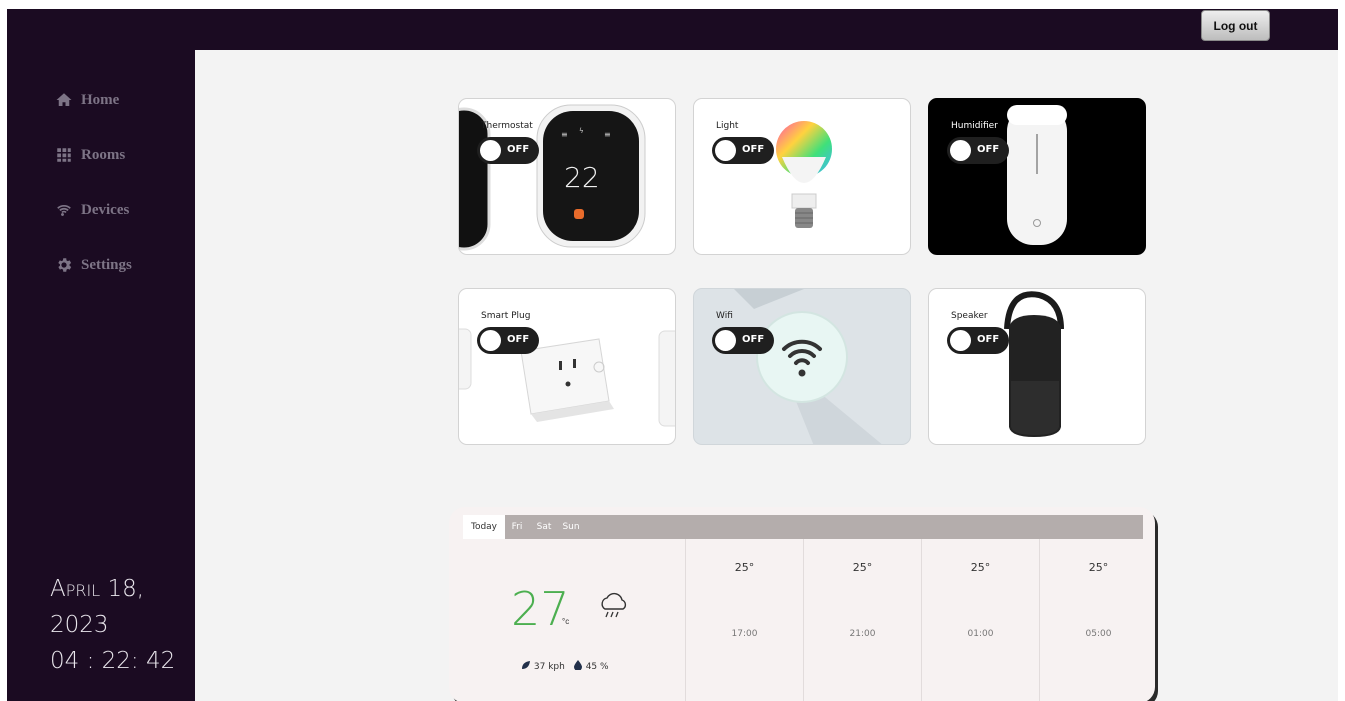 This screenshot has height=701, width=1345. Describe the element at coordinates (540, 609) in the screenshot. I see `current-temperature: 27` at that location.